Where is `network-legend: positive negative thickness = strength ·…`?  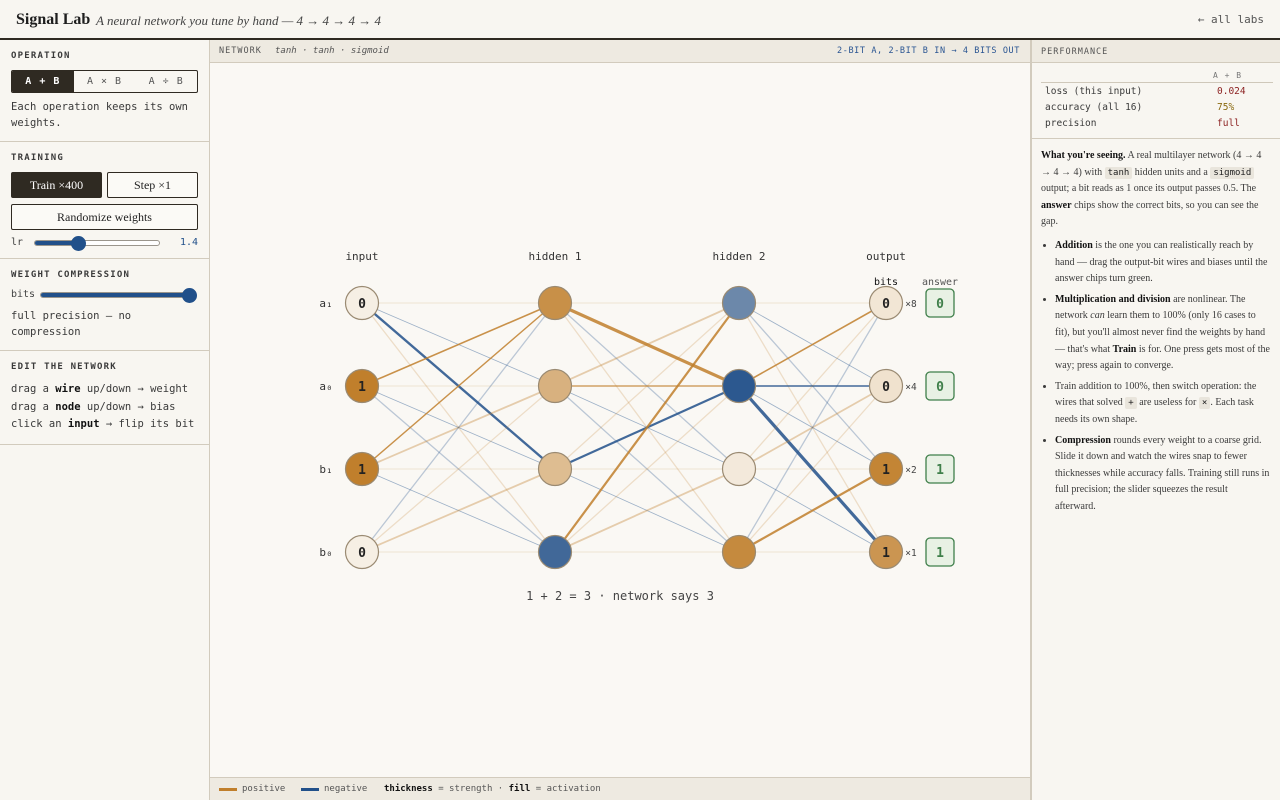 network-legend: positive negative thickness = strength ·… is located at coordinates (620, 788).